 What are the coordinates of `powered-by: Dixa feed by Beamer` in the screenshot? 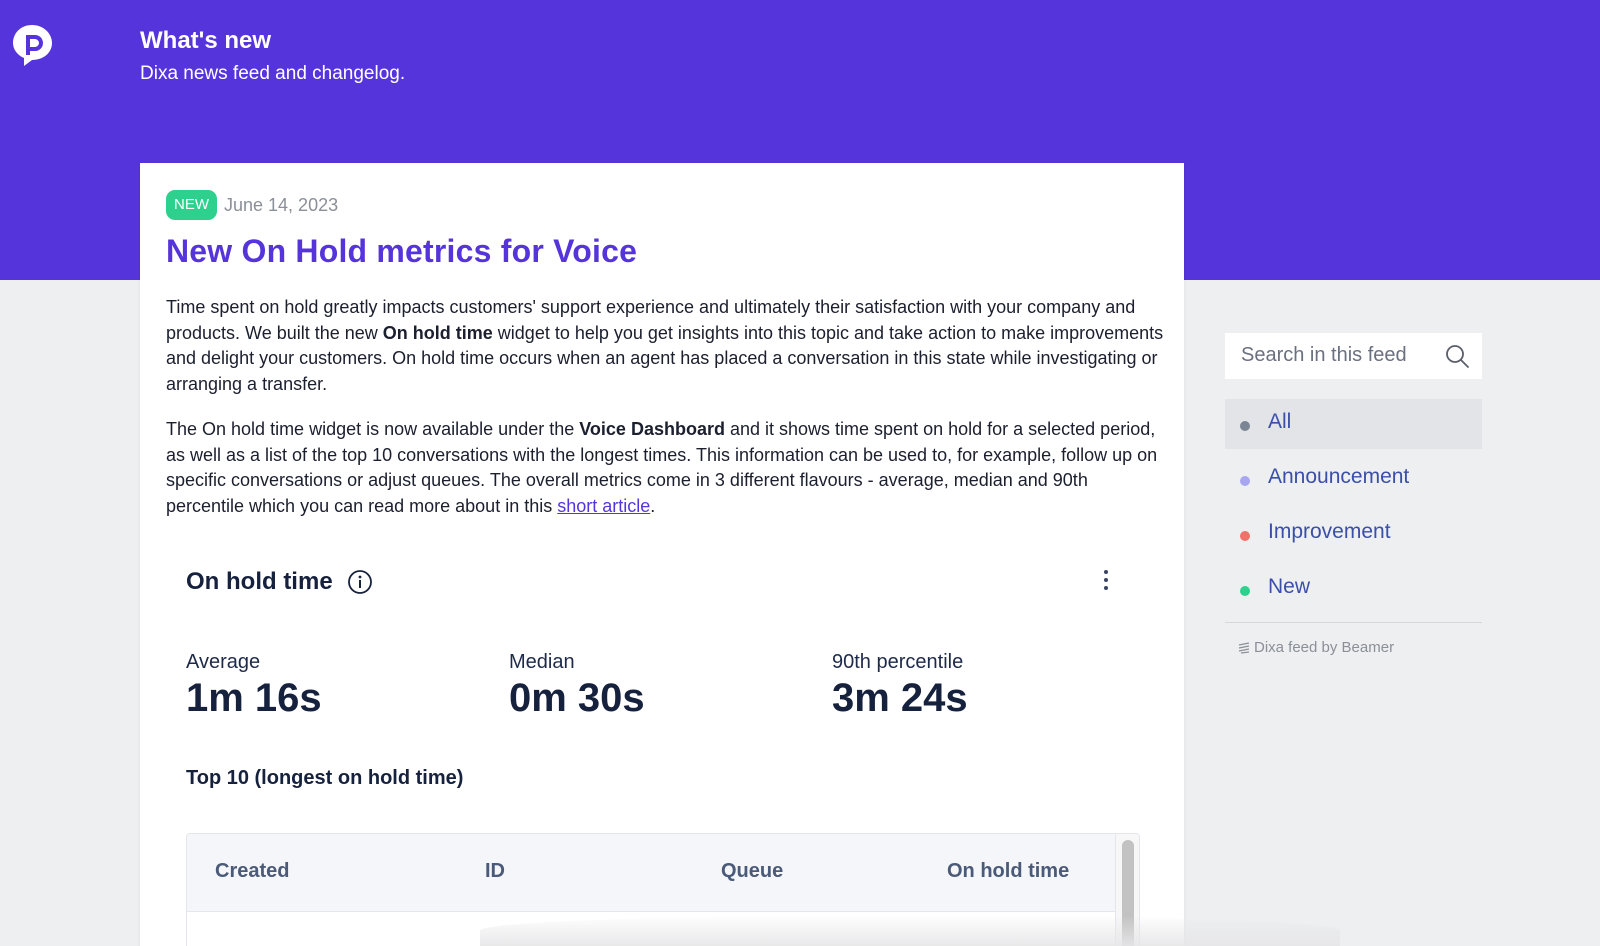 It's located at (1360, 647).